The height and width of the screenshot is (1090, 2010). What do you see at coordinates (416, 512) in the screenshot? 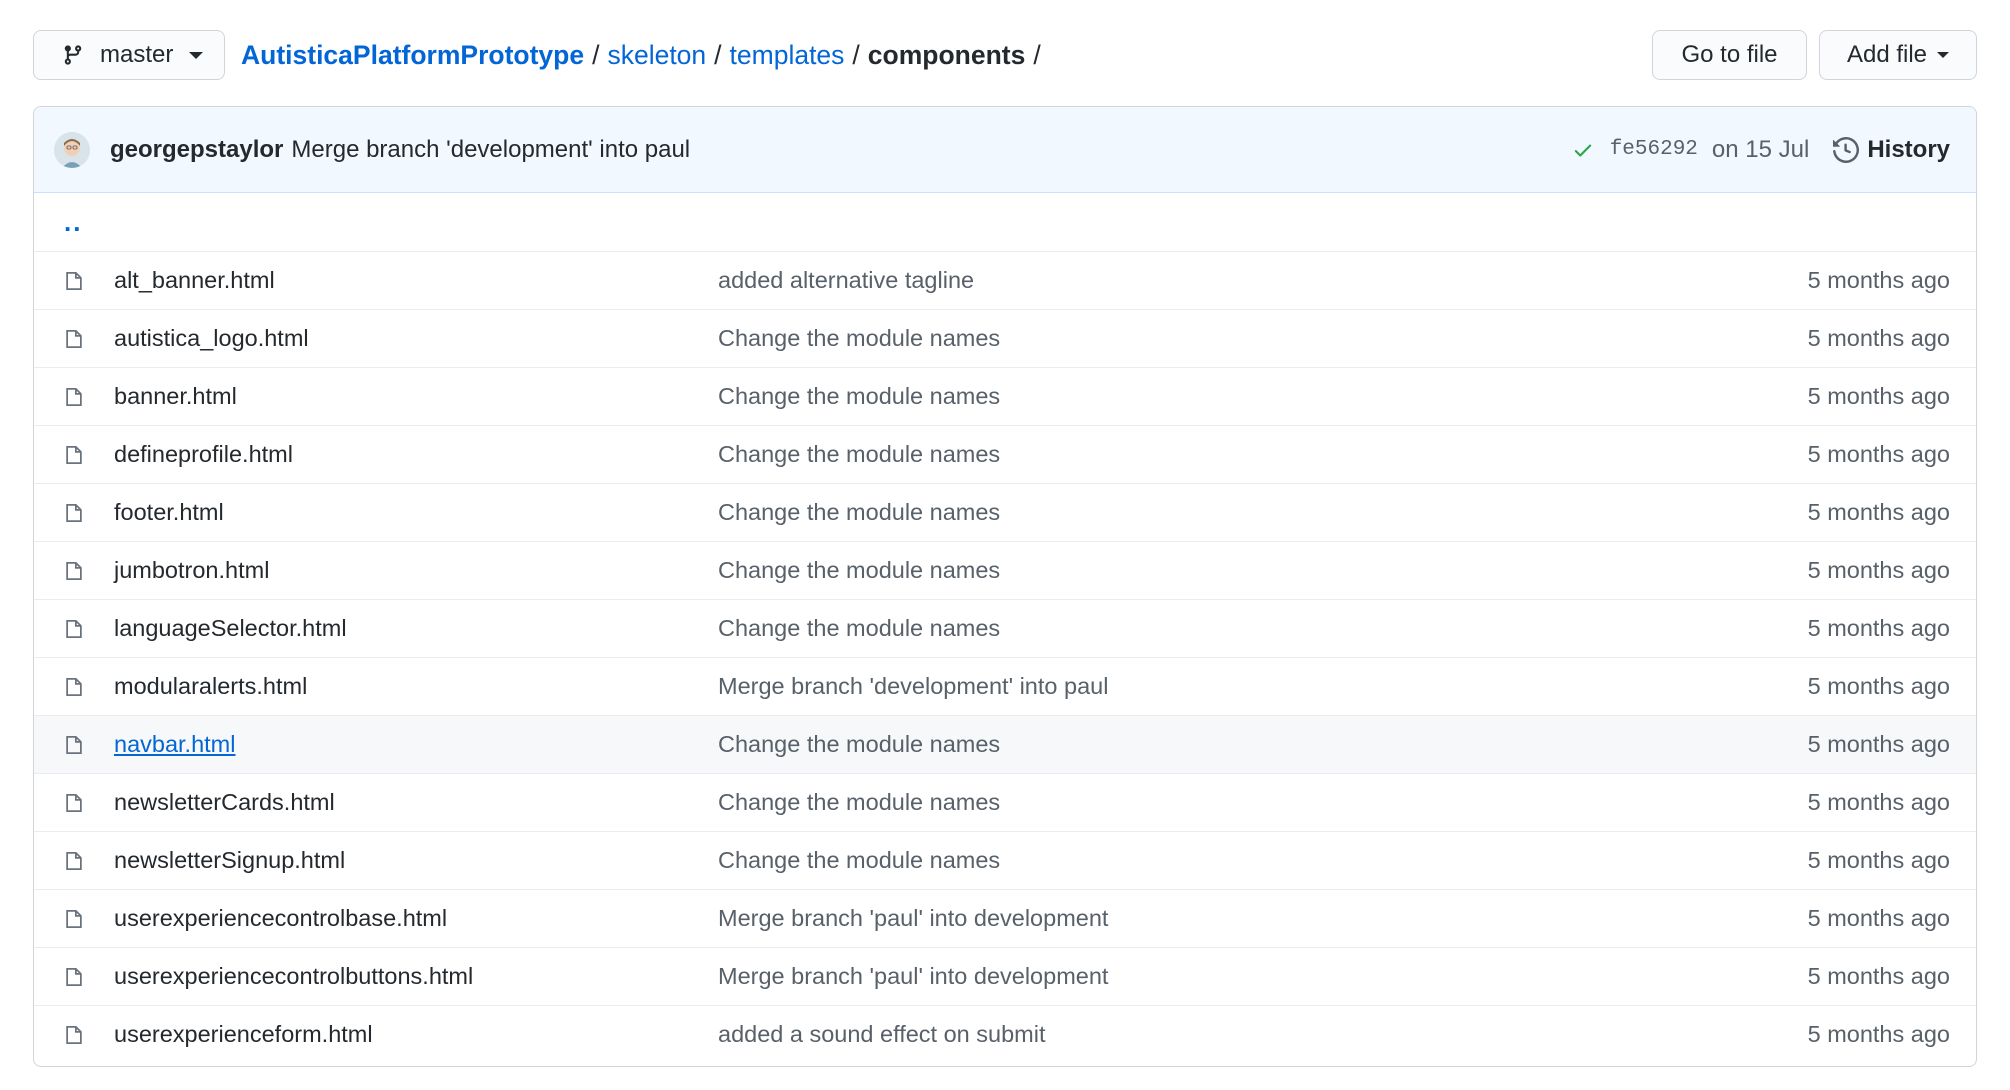
I see `file-name-link: footer.html` at bounding box center [416, 512].